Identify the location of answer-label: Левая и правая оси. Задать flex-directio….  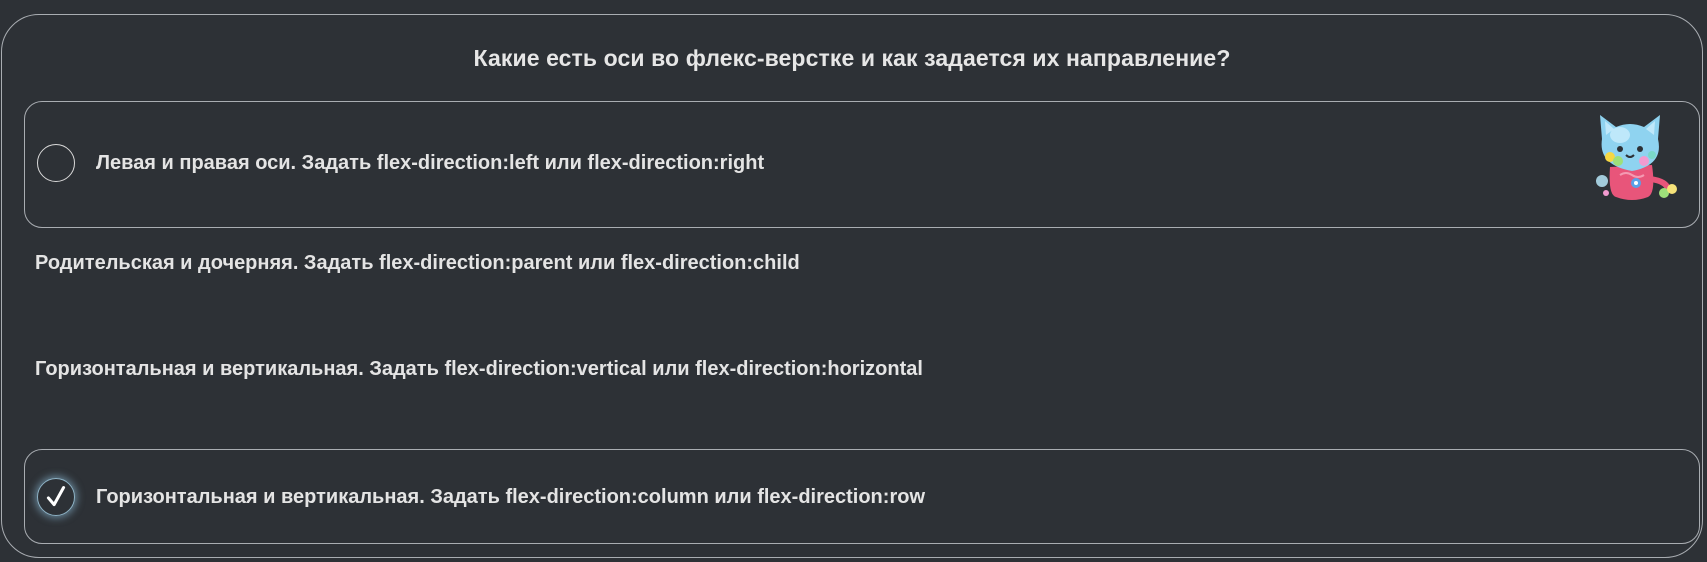
(430, 163).